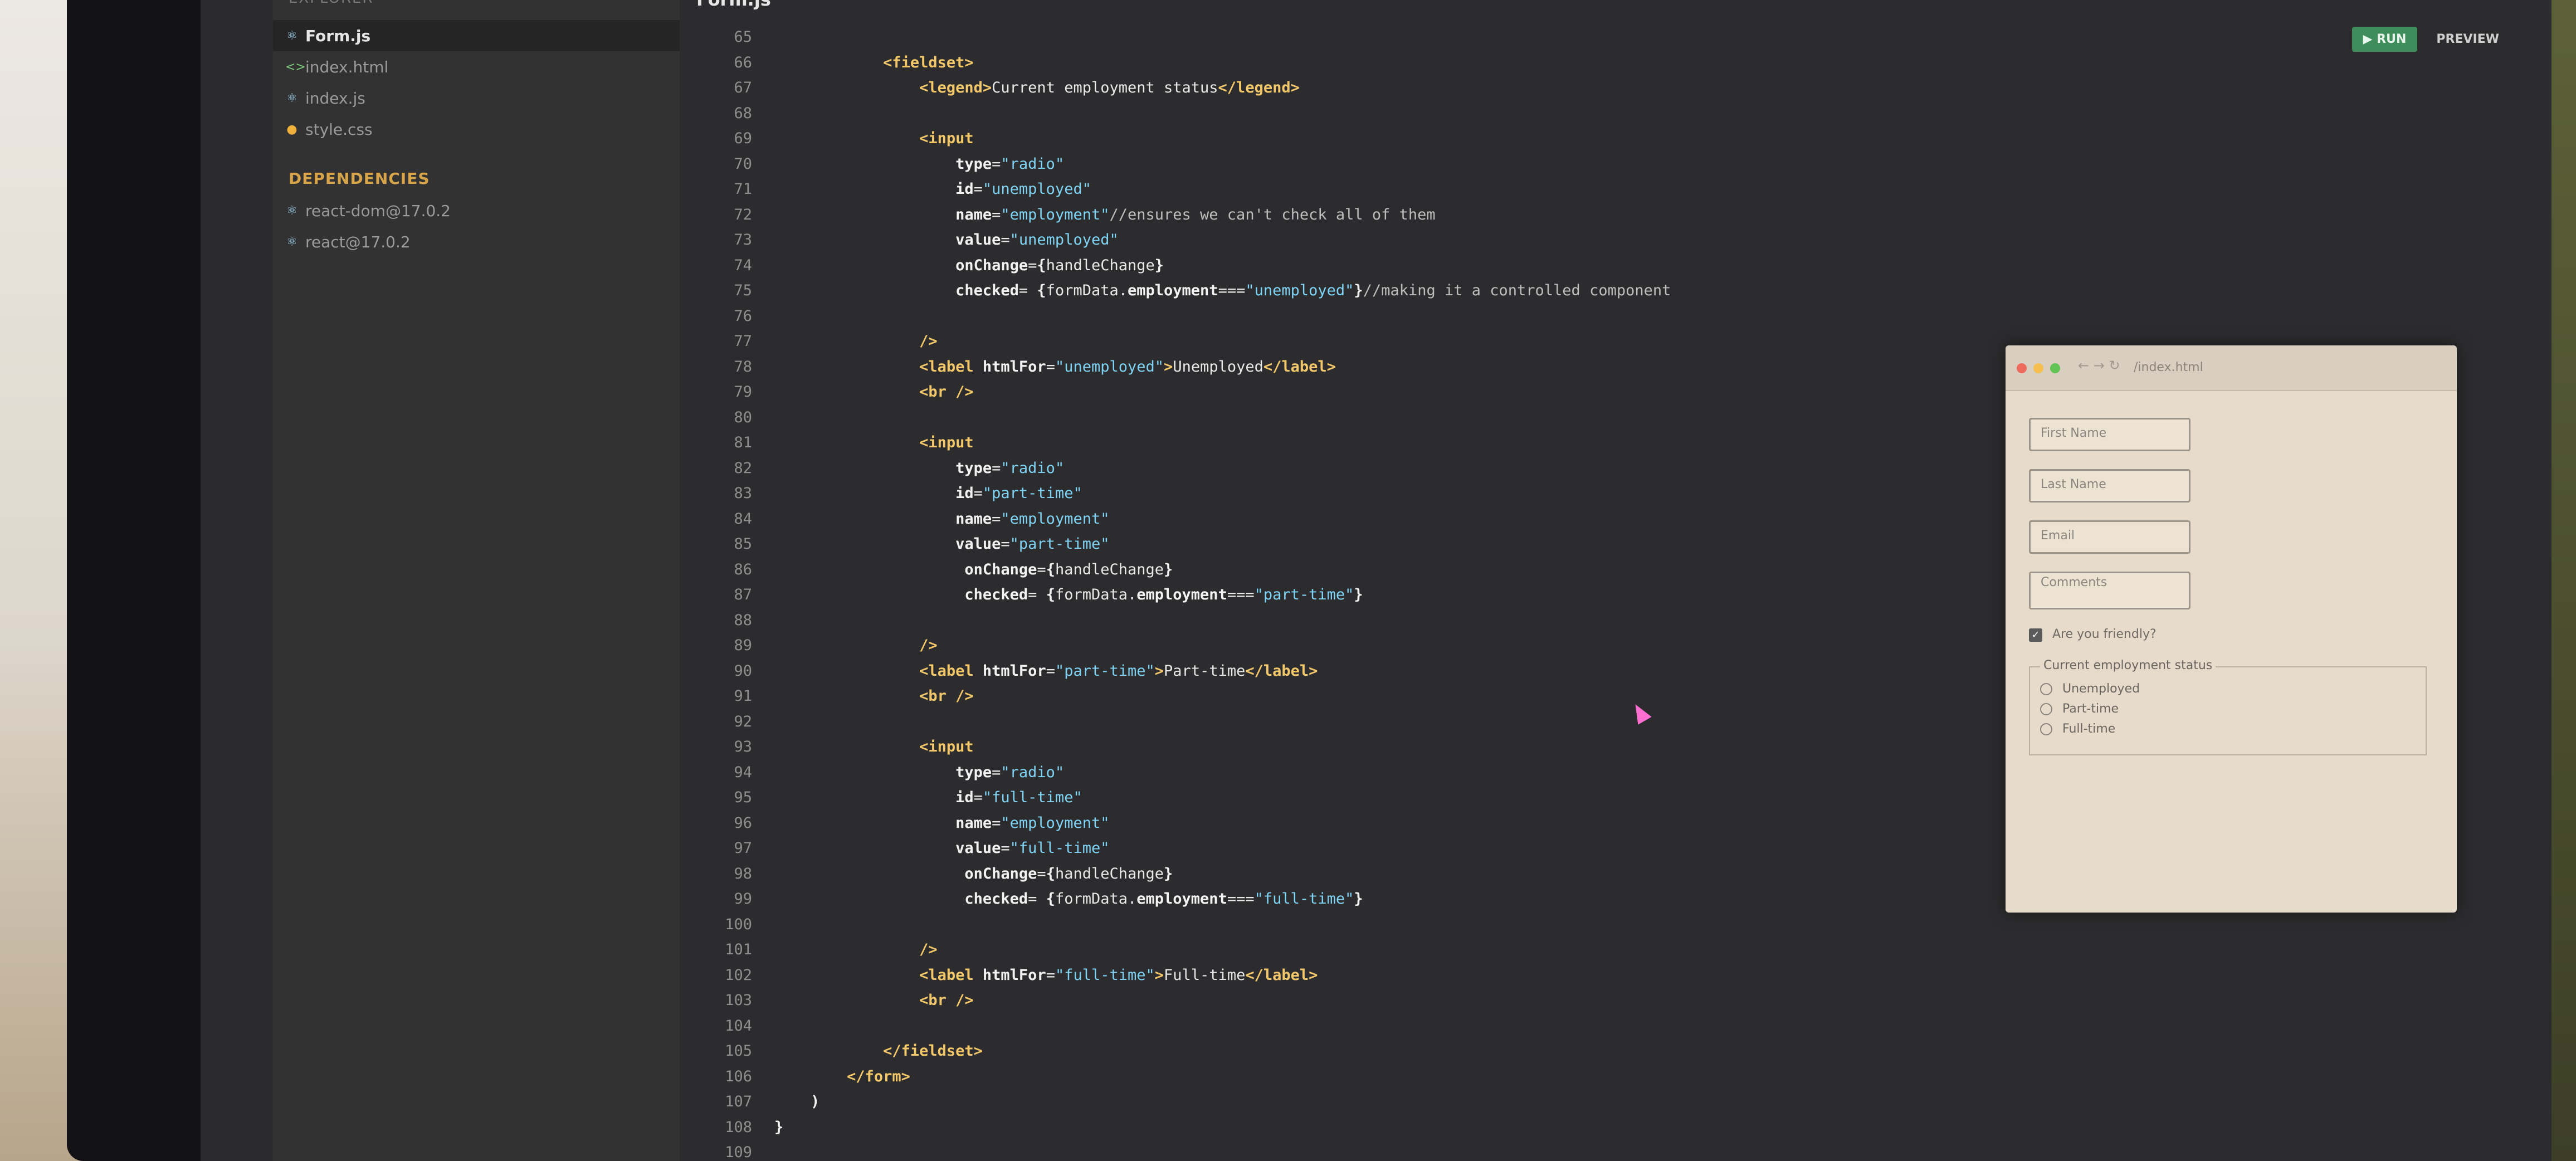 The image size is (2576, 1161). Describe the element at coordinates (743, 87) in the screenshot. I see `line-number: 67` at that location.